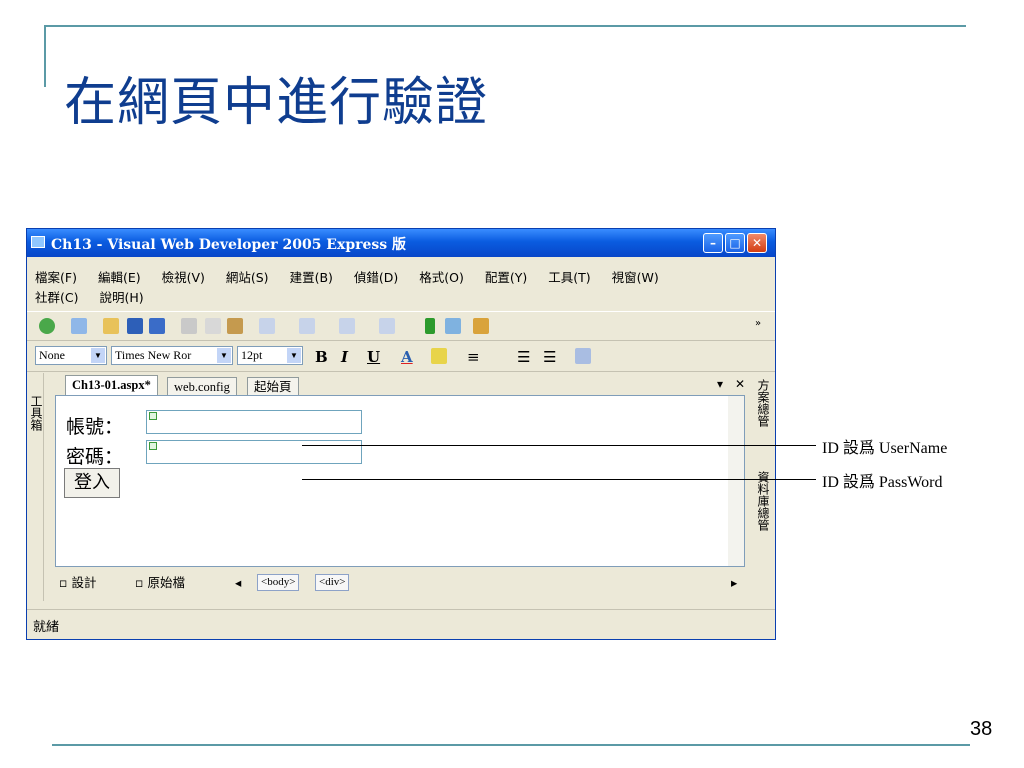  I want to click on menu-format: 格式(O), so click(441, 277).